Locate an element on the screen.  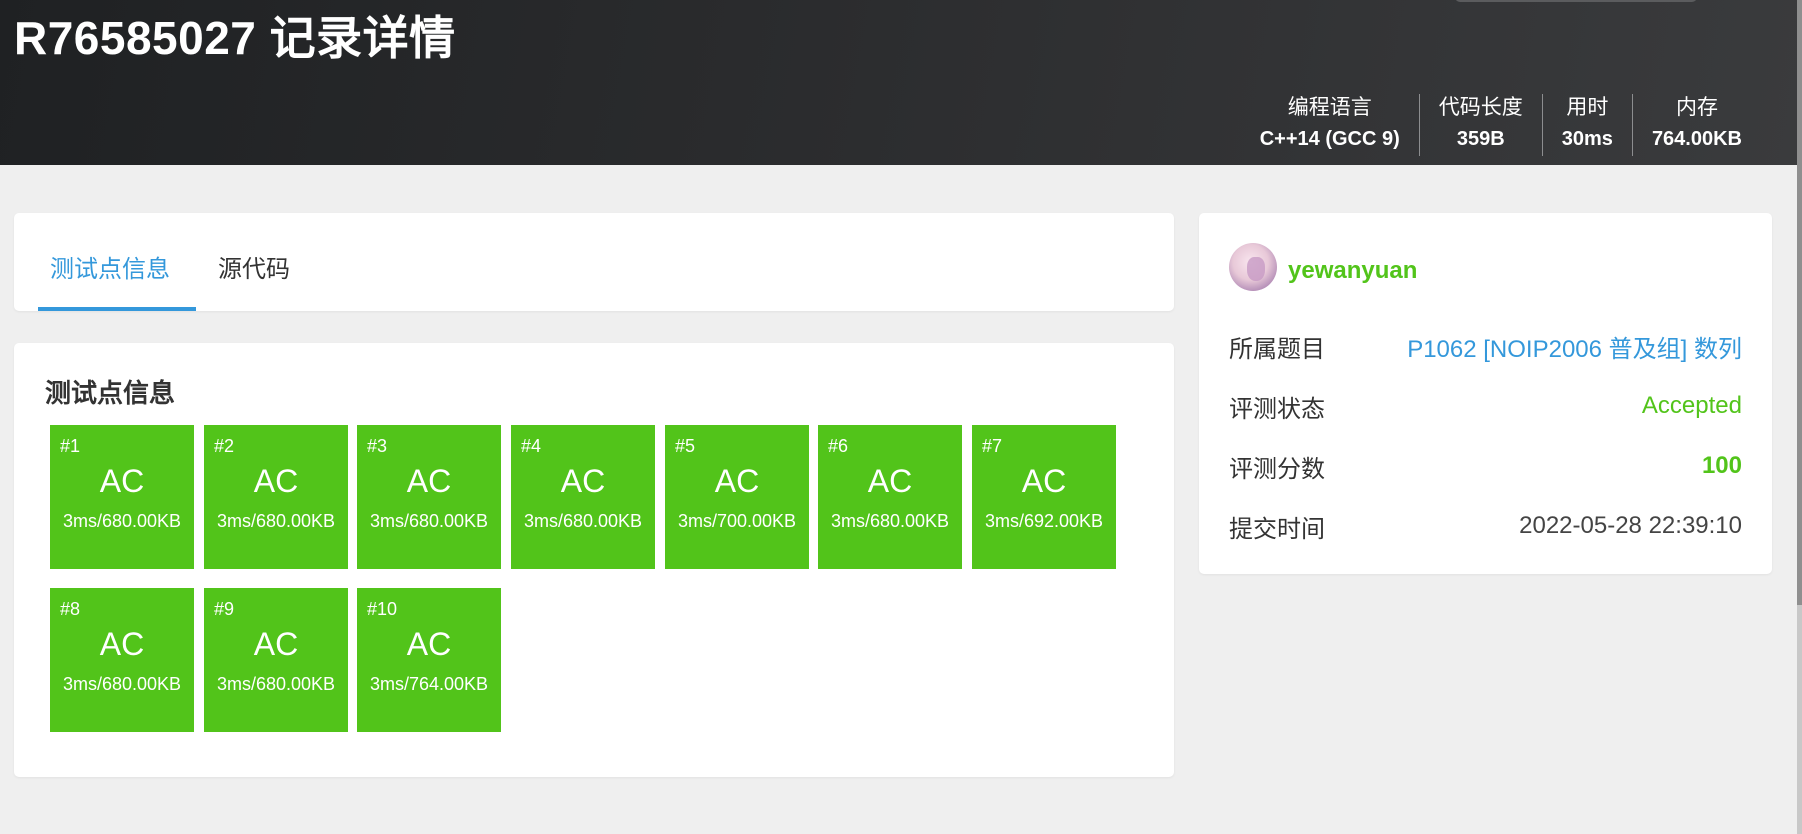
testcase-tile: #7 AC 3ms/692.00KB is located at coordinates (1044, 497).